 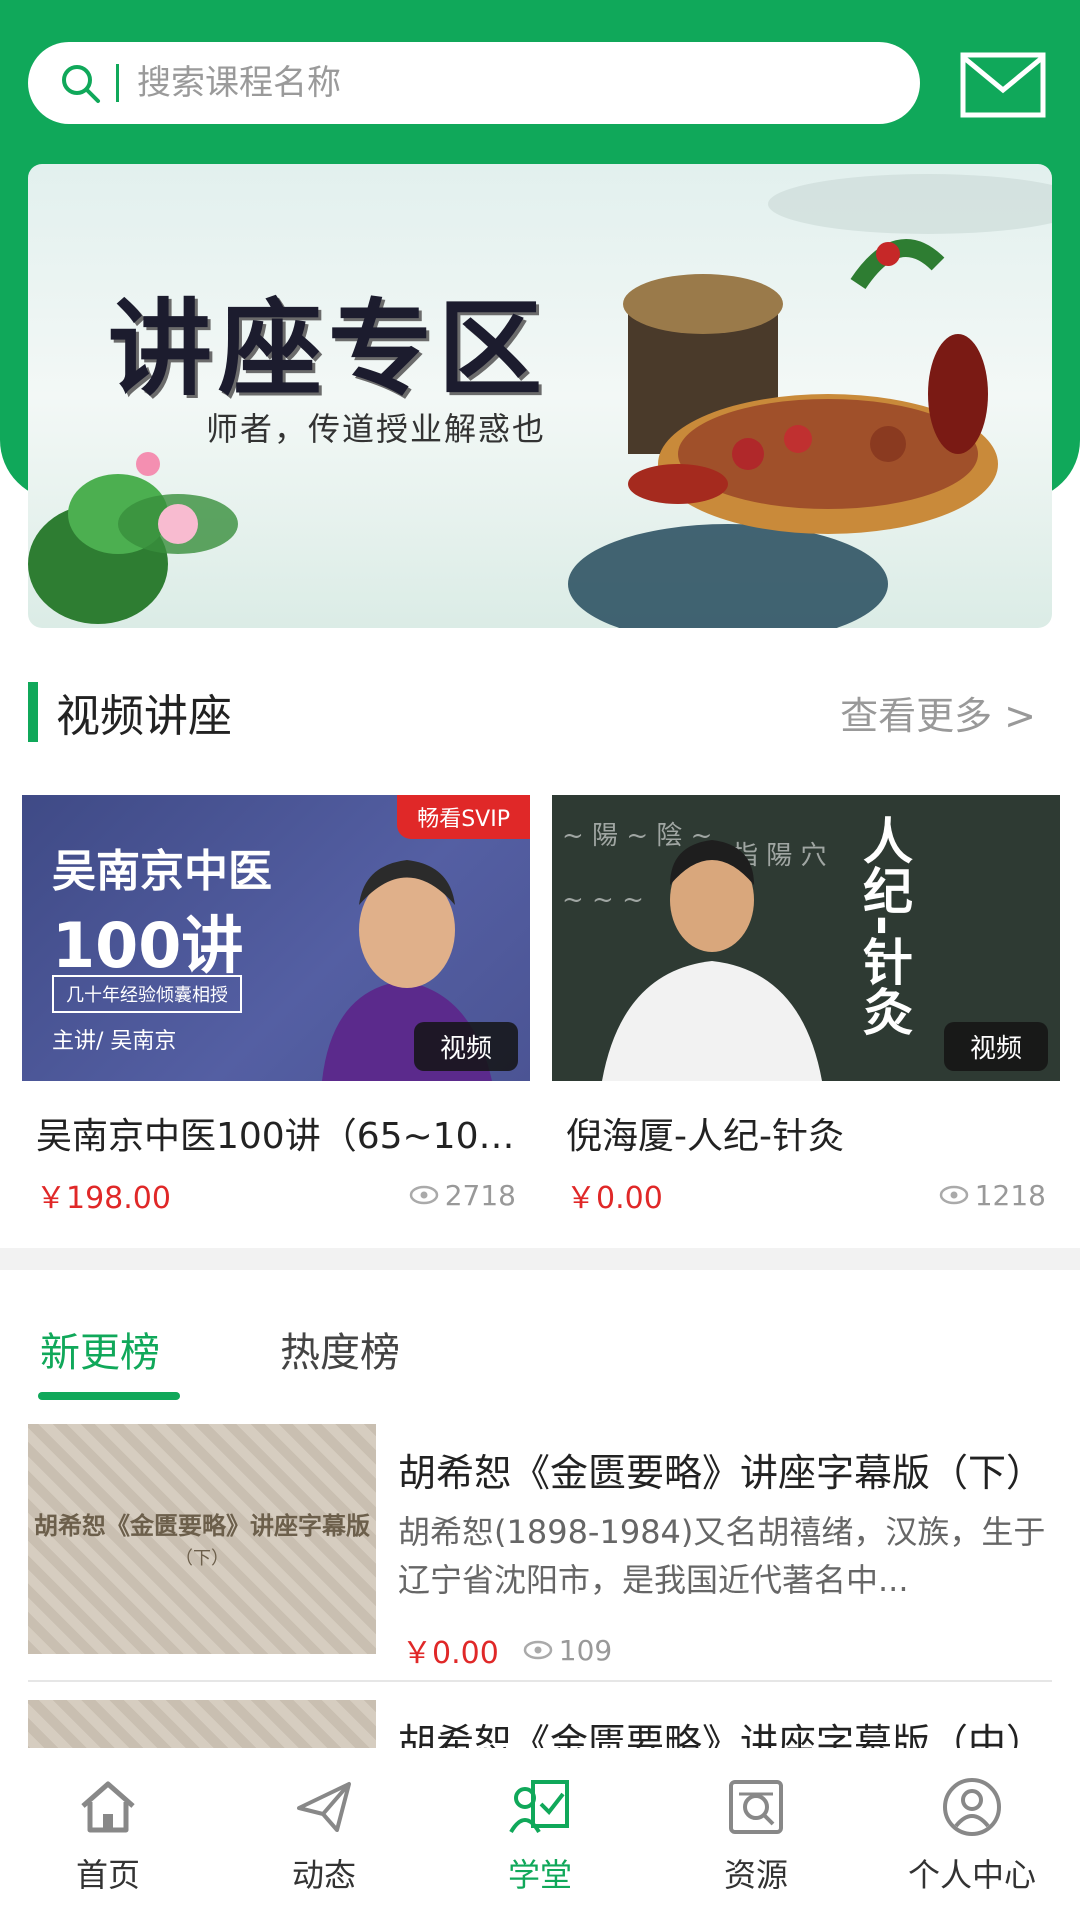 I want to click on search-bar, so click(x=474, y=83).